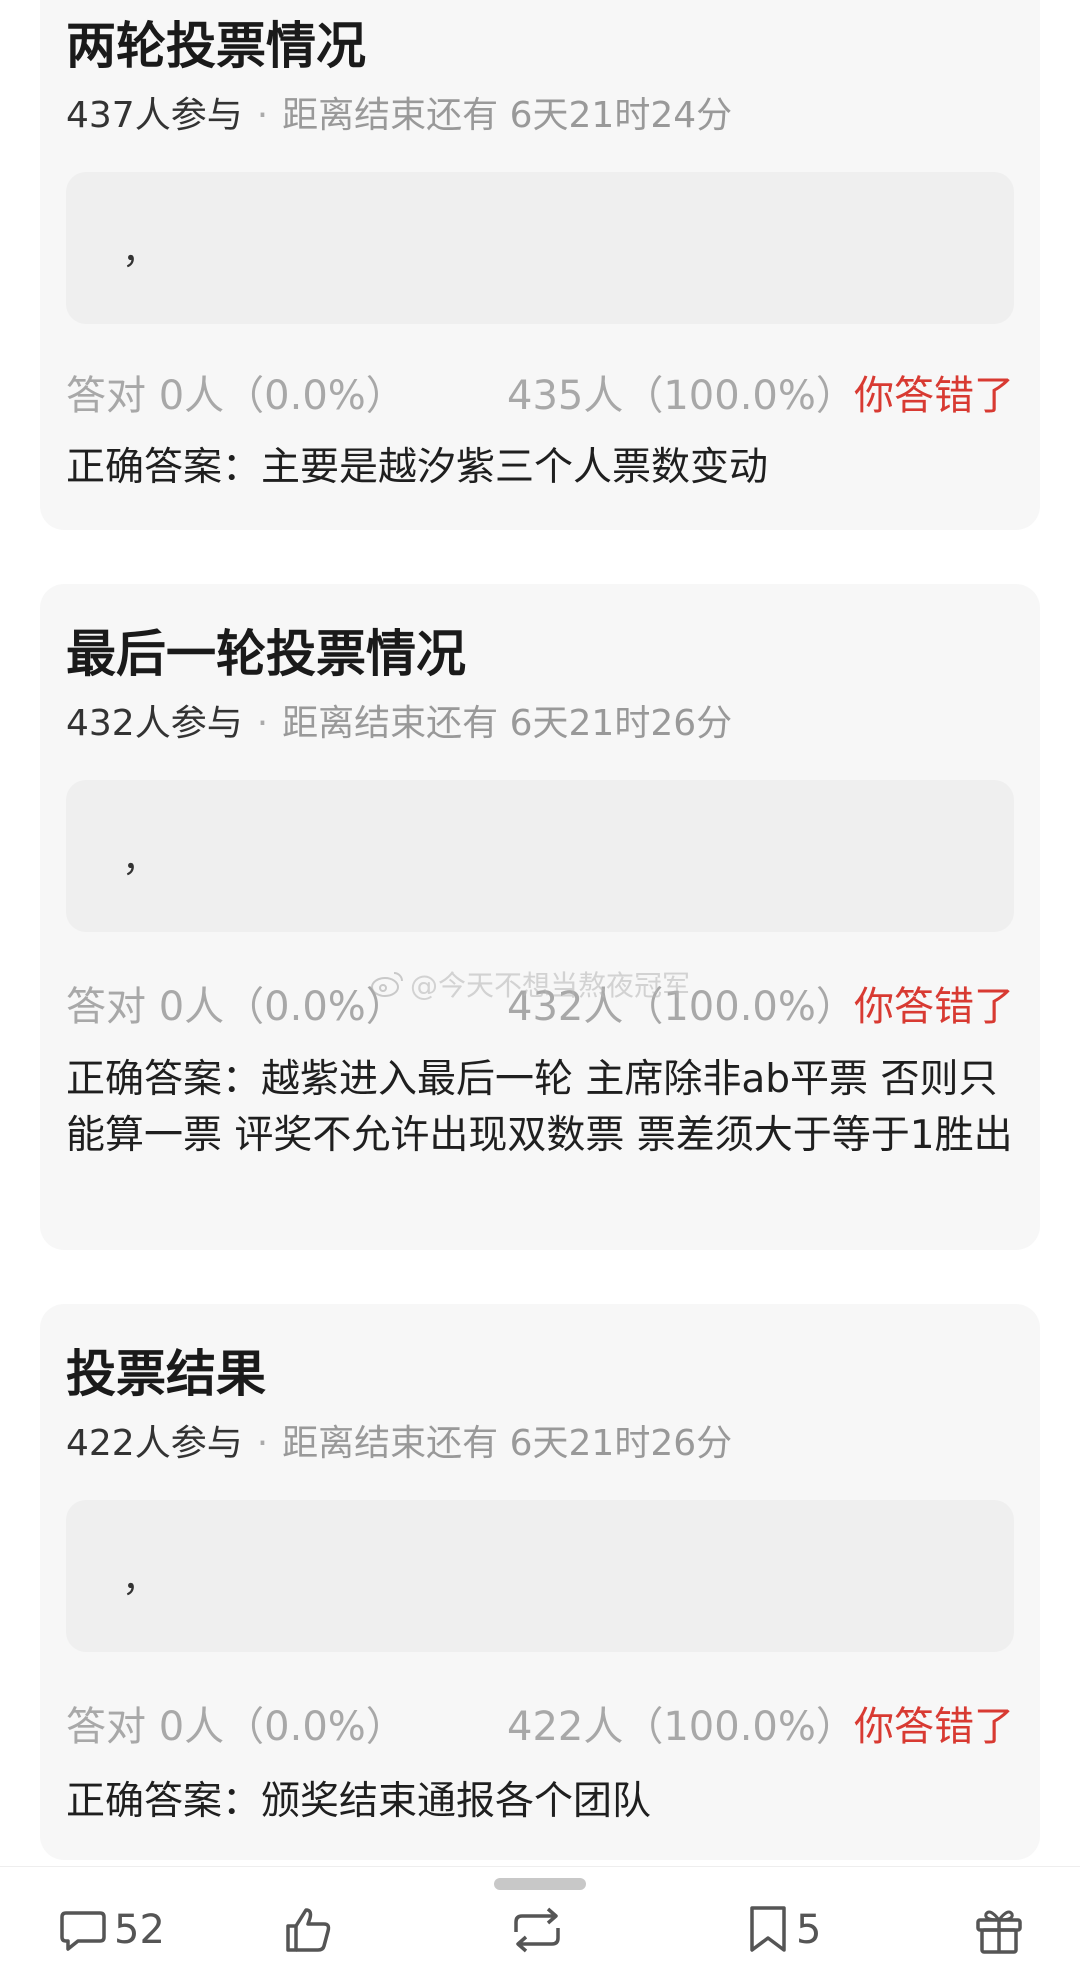 The image size is (1080, 1978). What do you see at coordinates (681, 1727) in the screenshot?
I see `wrong-stat: 422人（100.0%）` at bounding box center [681, 1727].